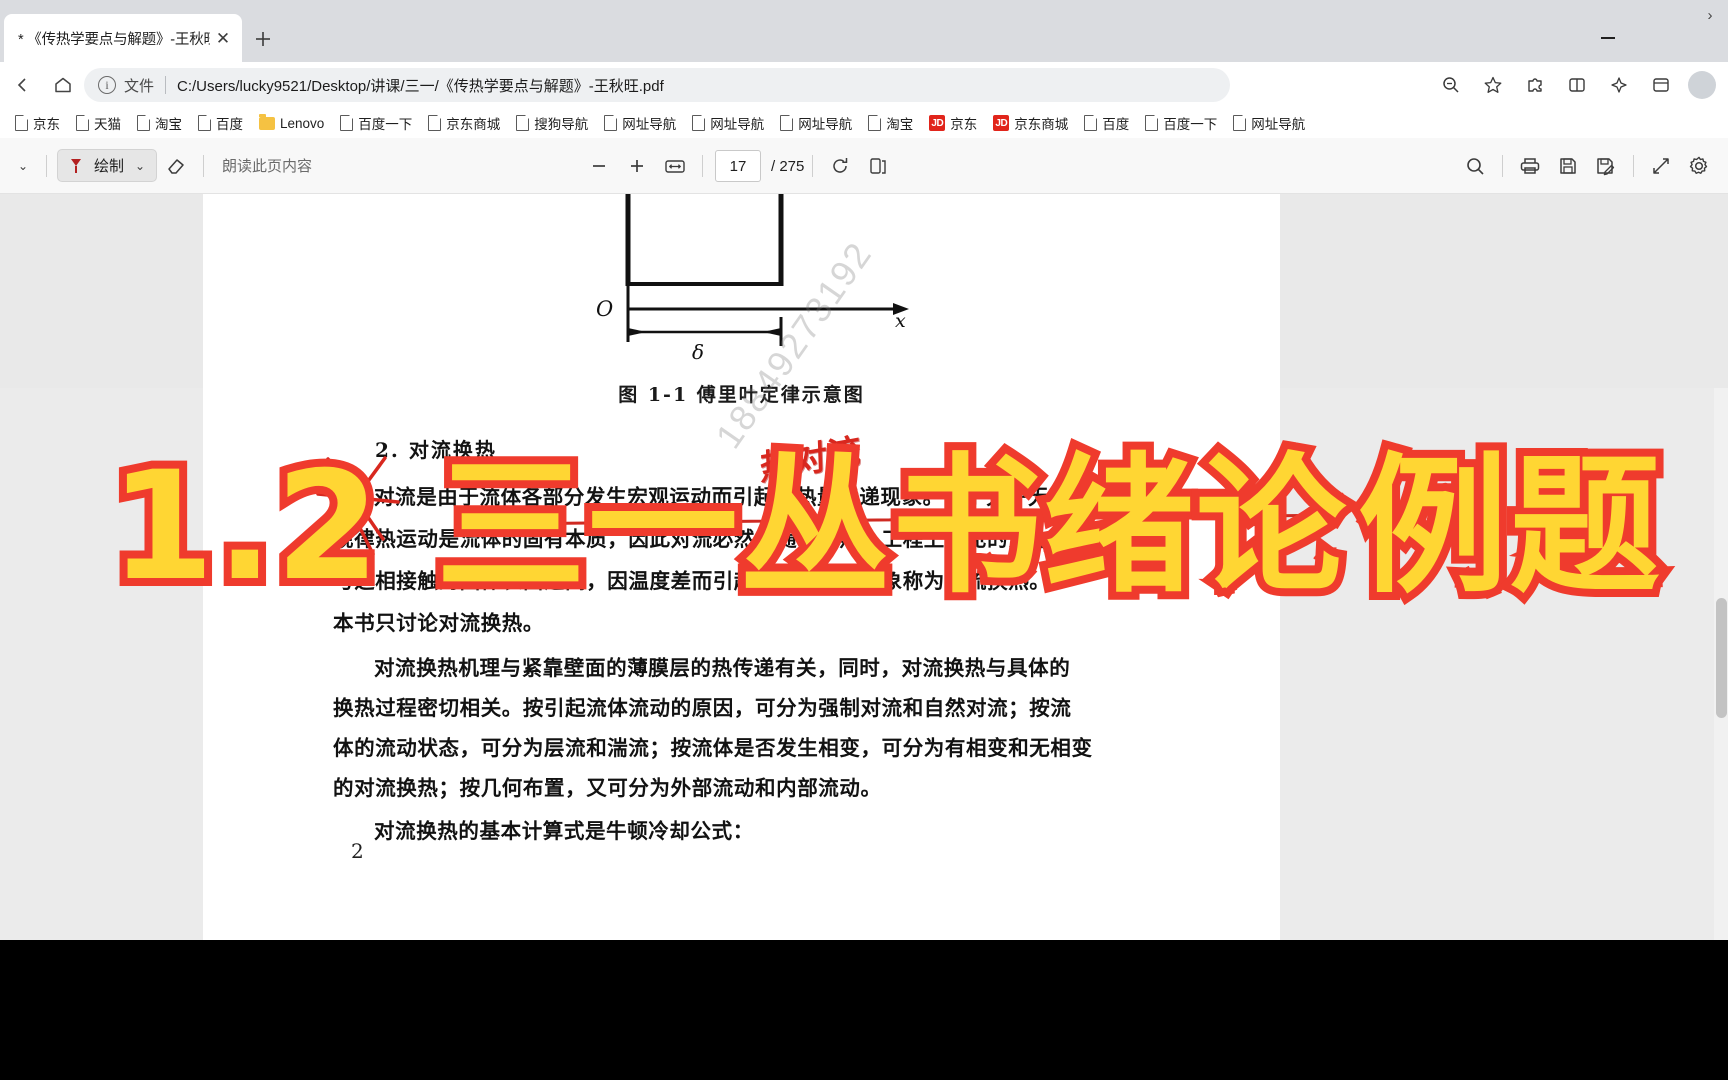 The image size is (1728, 1080). Describe the element at coordinates (267, 165) in the screenshot. I see `read-aloud-button: 朗读此页内容` at that location.